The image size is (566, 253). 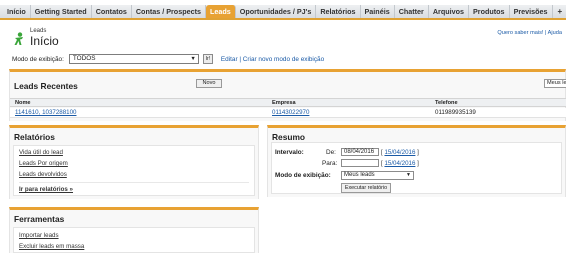 I want to click on mode-select: Meus leads ▼, so click(x=377, y=175).